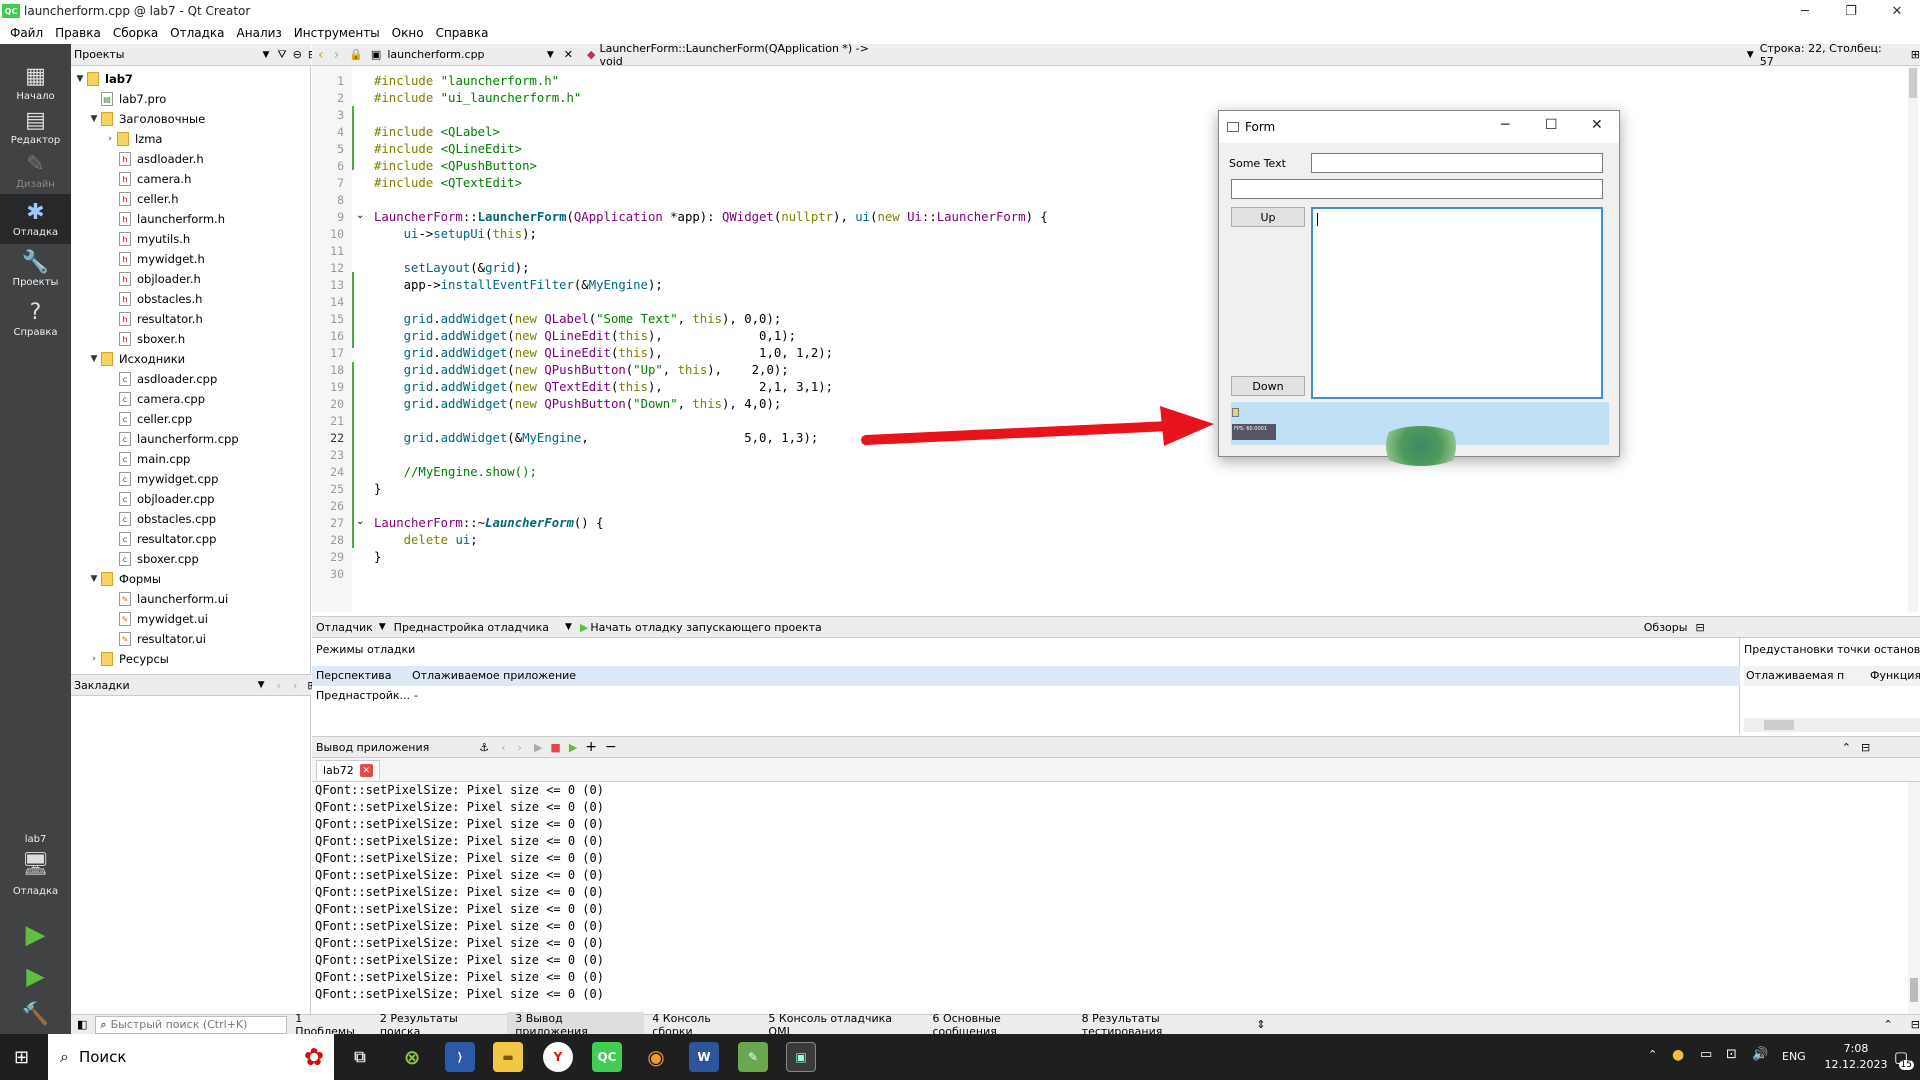 The image size is (1920, 1080). Describe the element at coordinates (1913, 83) in the screenshot. I see `editor-scrollbar-thumb` at that location.